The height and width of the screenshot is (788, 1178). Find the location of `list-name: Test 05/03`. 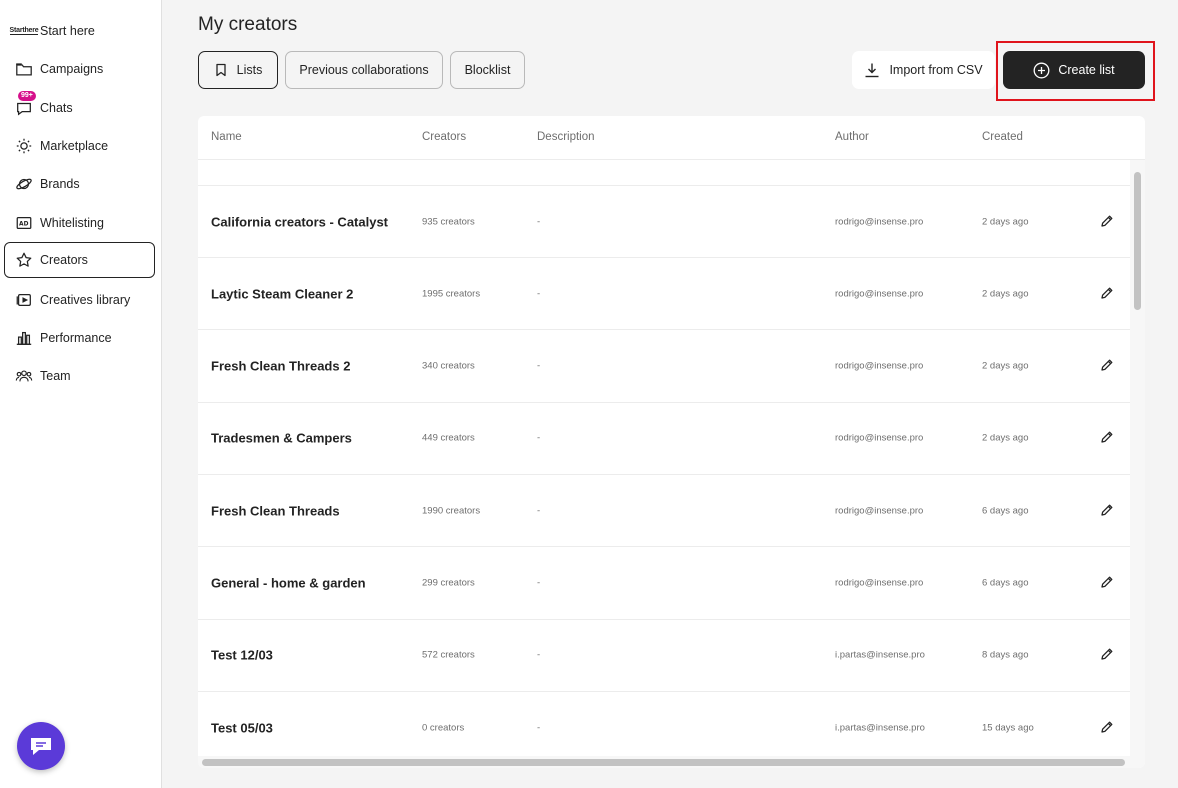

list-name: Test 05/03 is located at coordinates (242, 727).